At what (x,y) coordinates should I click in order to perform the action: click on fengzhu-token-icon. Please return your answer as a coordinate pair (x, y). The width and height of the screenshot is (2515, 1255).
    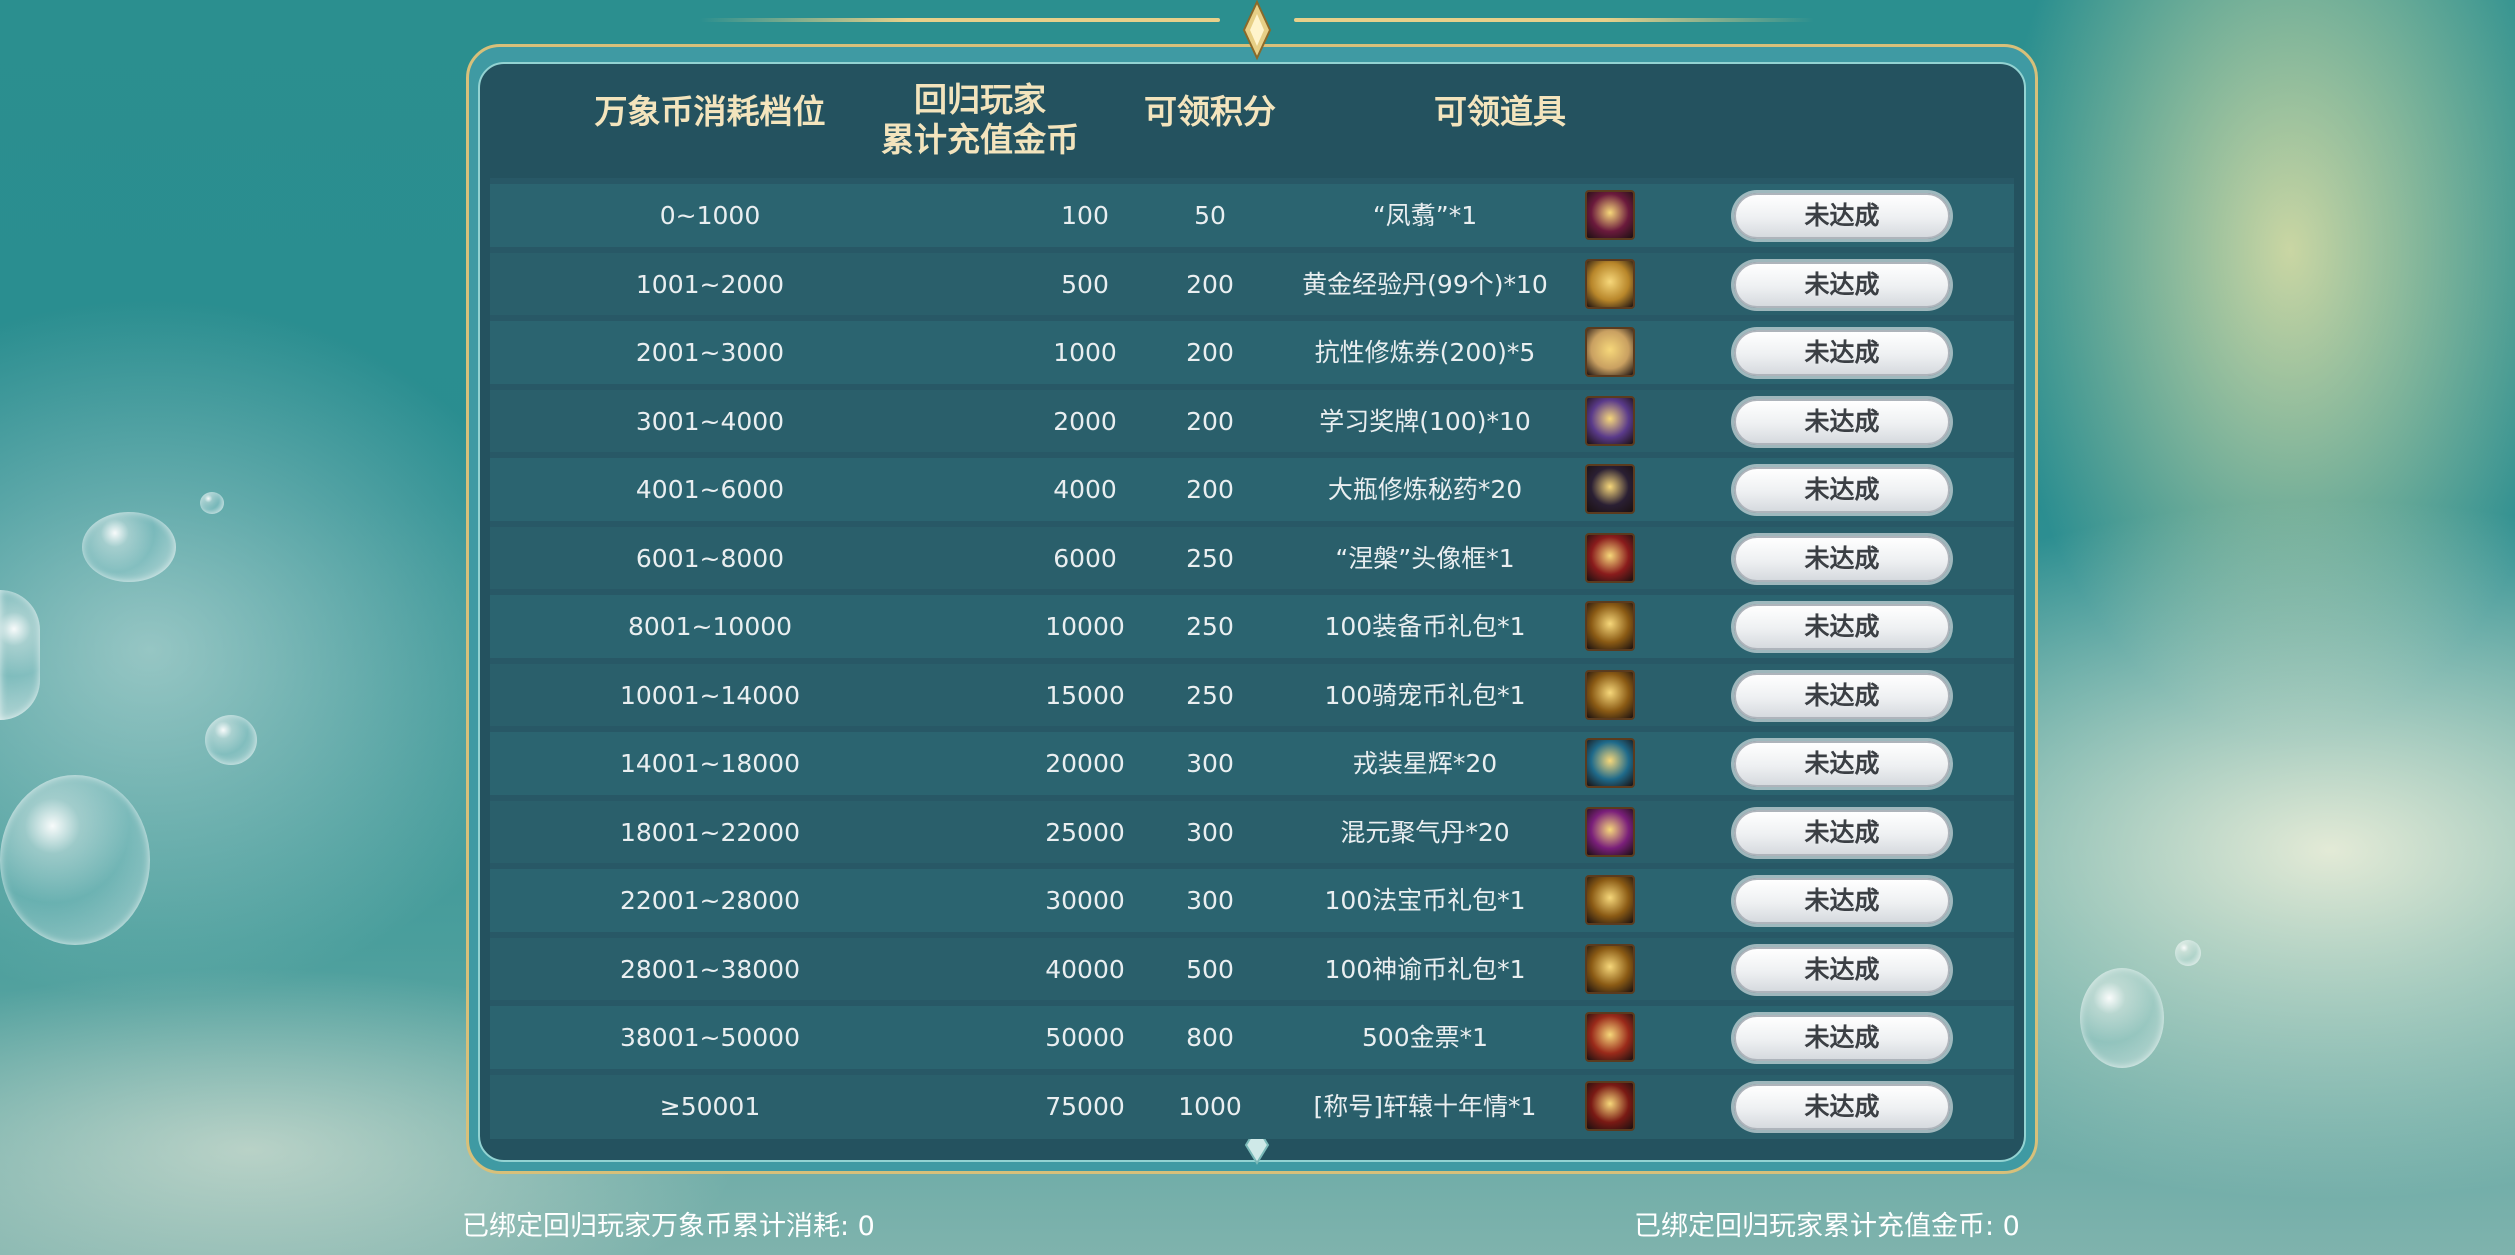
    Looking at the image, I should click on (1610, 215).